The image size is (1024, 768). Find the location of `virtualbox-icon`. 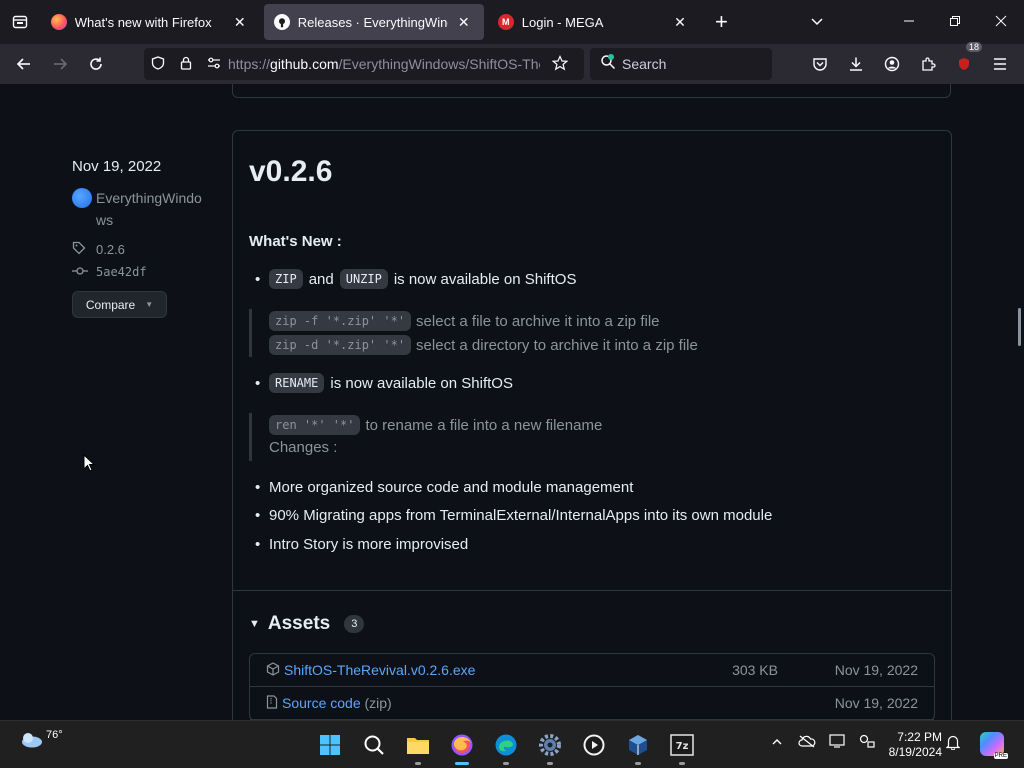

virtualbox-icon is located at coordinates (638, 746).